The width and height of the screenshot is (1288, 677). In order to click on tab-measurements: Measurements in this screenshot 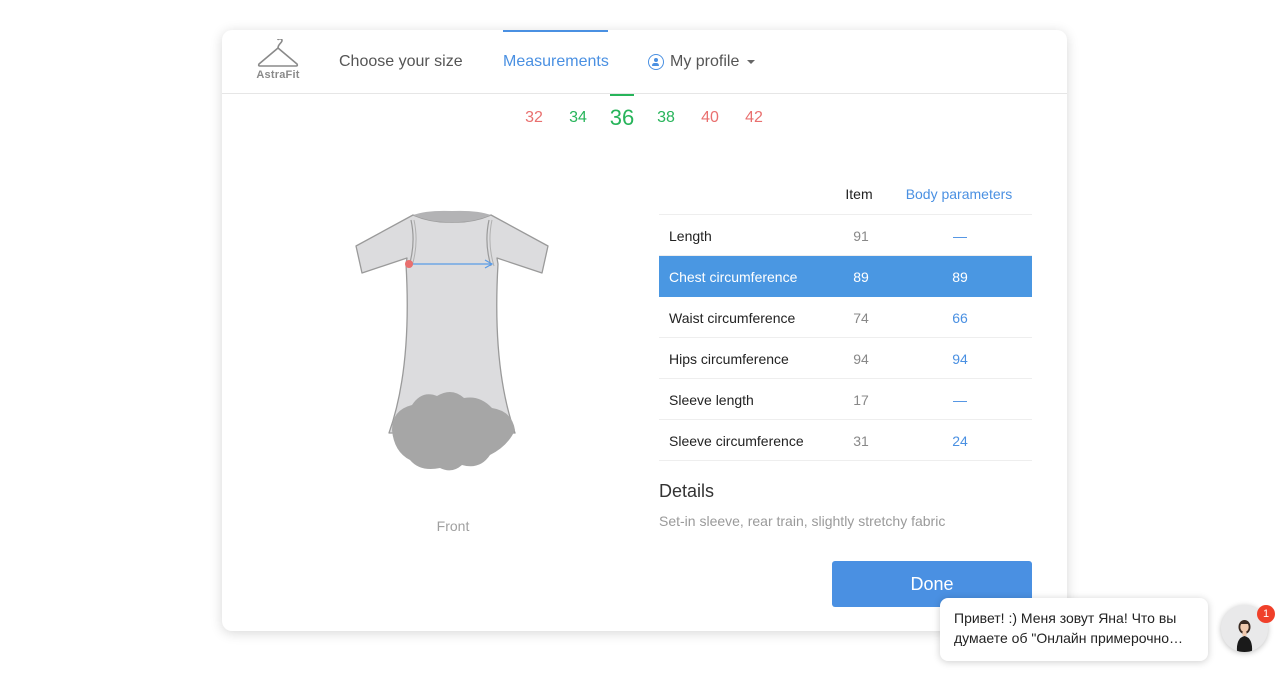, I will do `click(556, 62)`.